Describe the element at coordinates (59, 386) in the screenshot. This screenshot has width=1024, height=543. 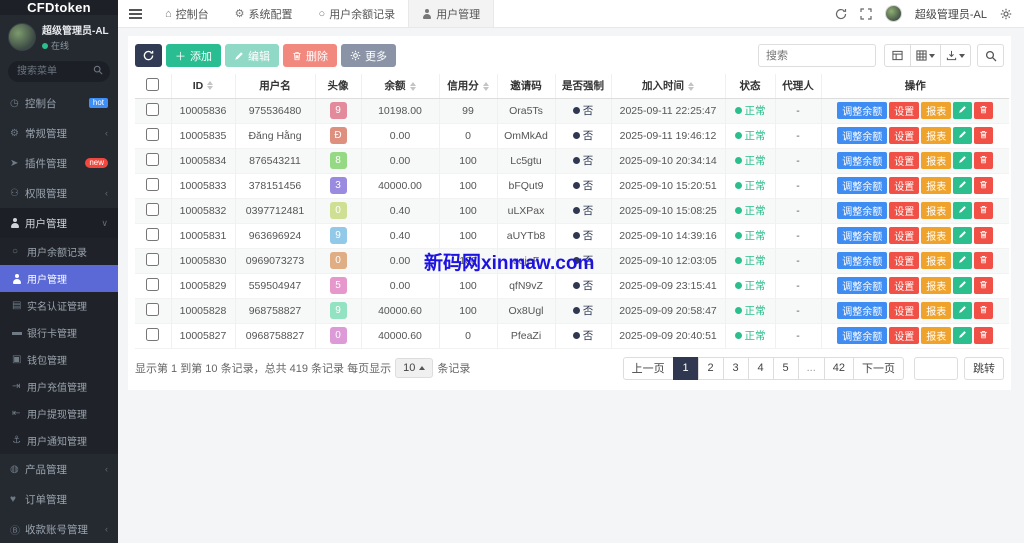
I see `sidebar-subitem: ⇥ 用户充值管理` at that location.